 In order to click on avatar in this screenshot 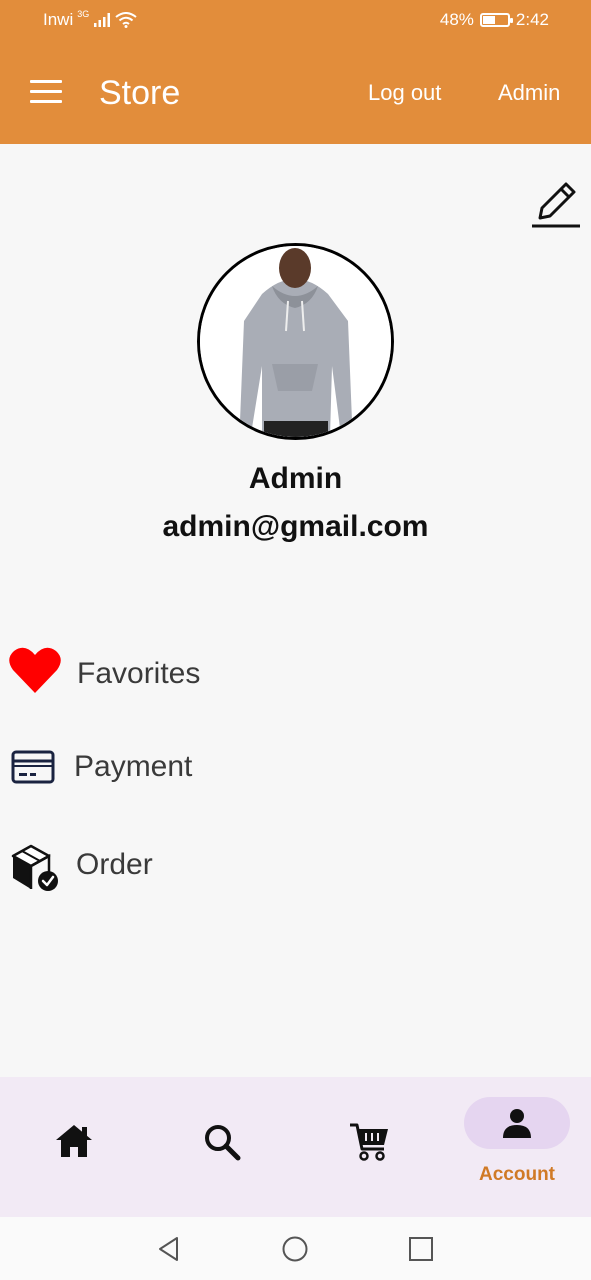, I will do `click(295, 341)`.